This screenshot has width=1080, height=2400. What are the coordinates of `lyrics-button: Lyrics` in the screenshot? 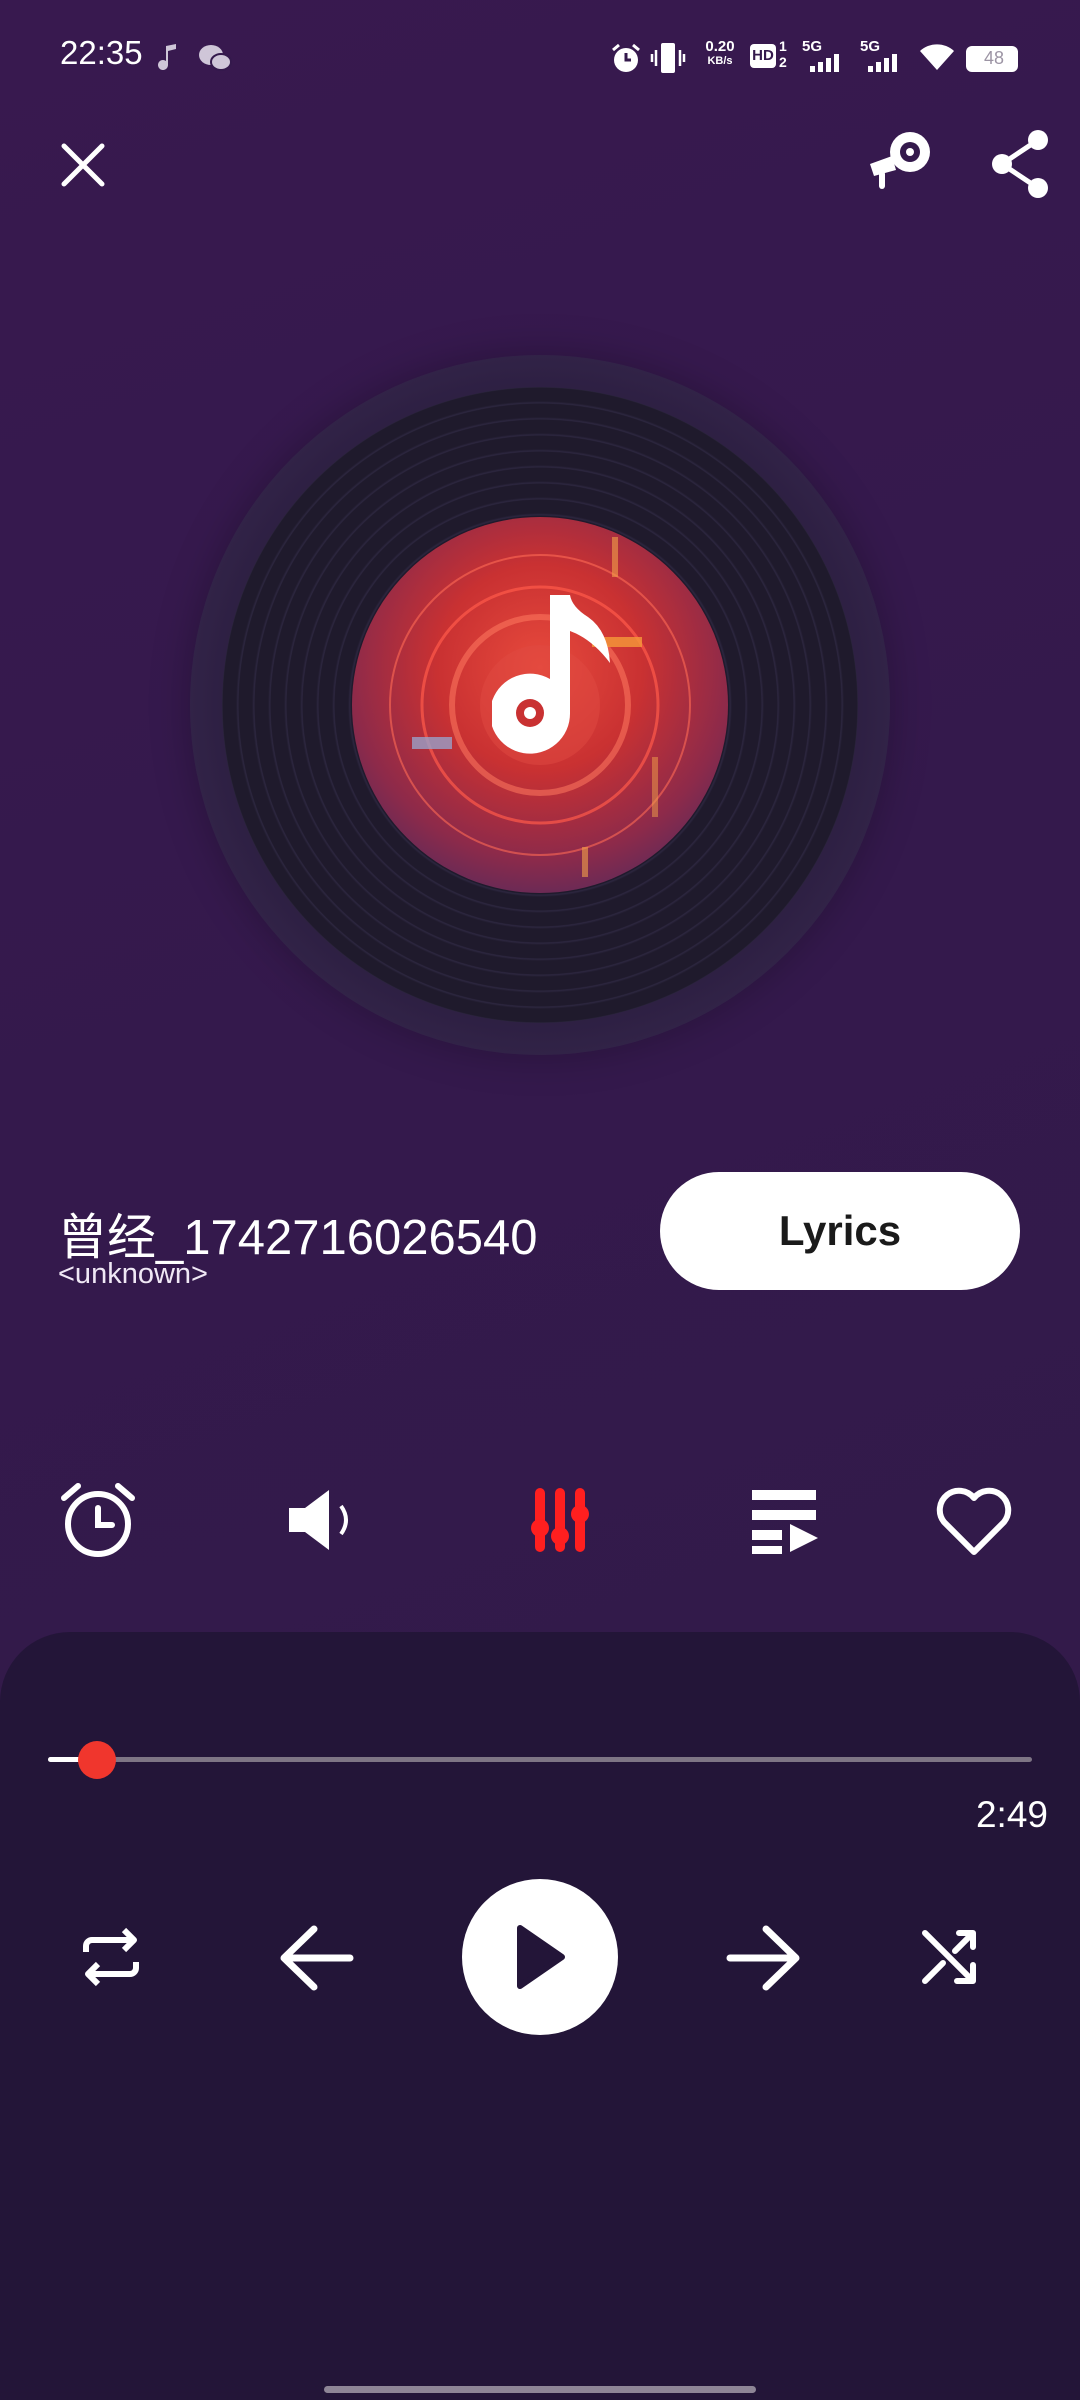 It's located at (840, 1231).